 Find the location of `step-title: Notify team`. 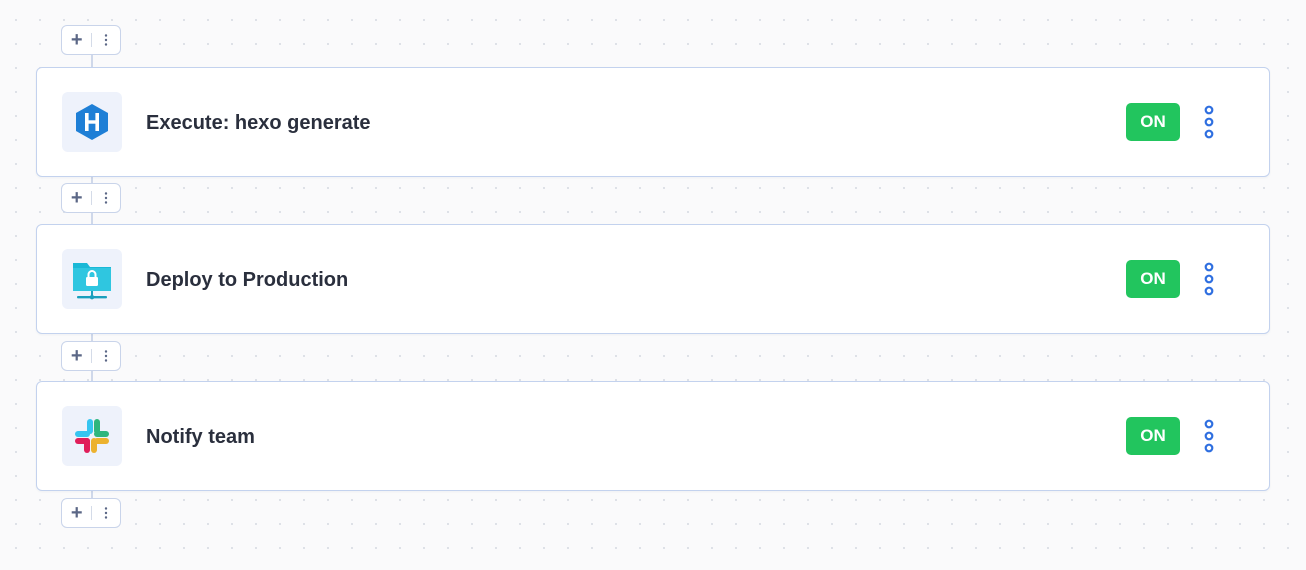

step-title: Notify team is located at coordinates (200, 437).